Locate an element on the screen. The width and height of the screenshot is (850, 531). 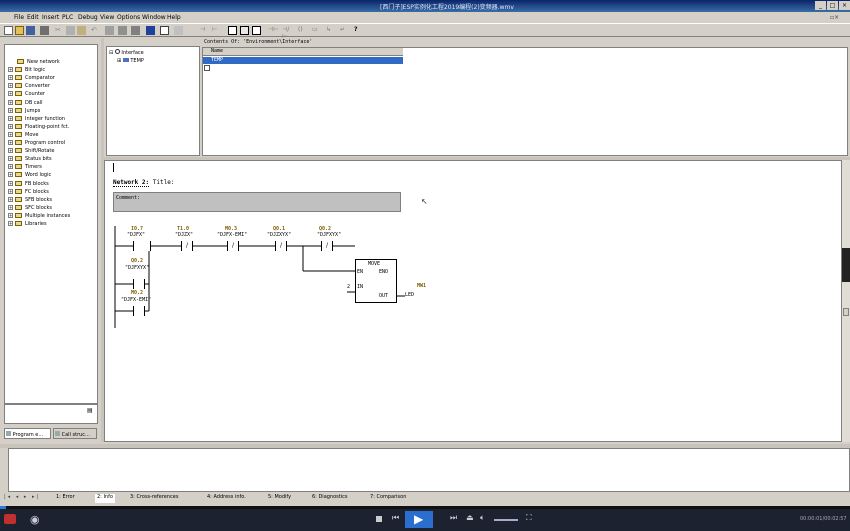
tab-nav-arrows: |◂ ◂ ▸ ▸| is located at coordinates (26, 498).